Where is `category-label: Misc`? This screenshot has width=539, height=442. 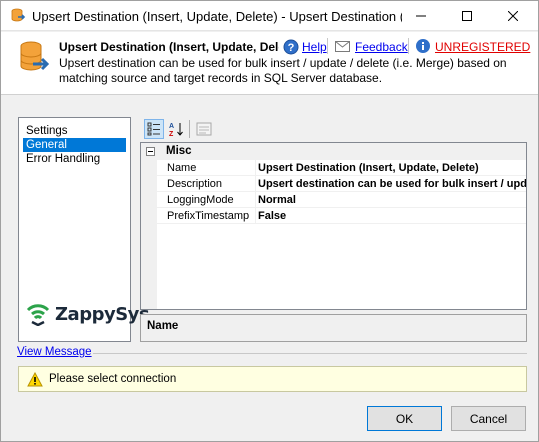 category-label: Misc is located at coordinates (179, 151).